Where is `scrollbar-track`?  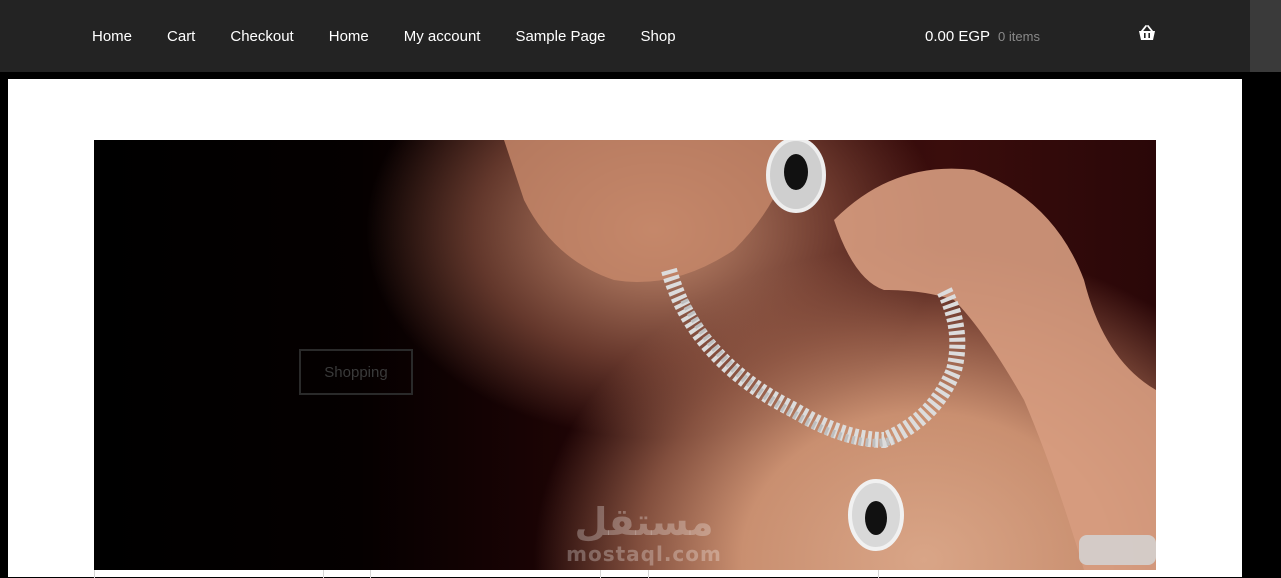
scrollbar-track is located at coordinates (1265, 324).